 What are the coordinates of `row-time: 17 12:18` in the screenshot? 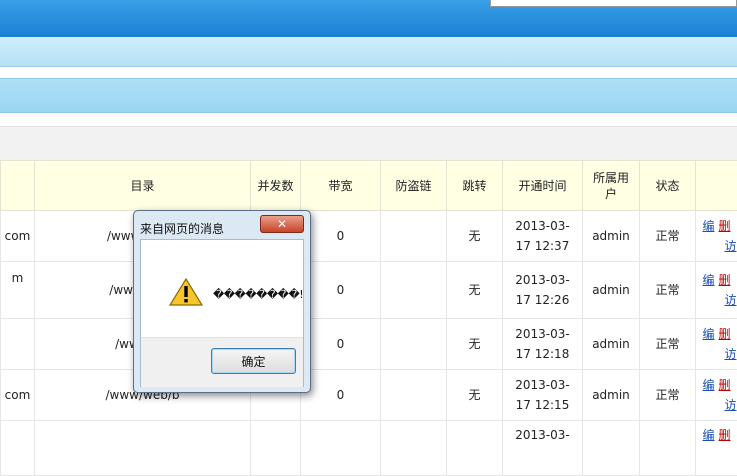 It's located at (543, 354).